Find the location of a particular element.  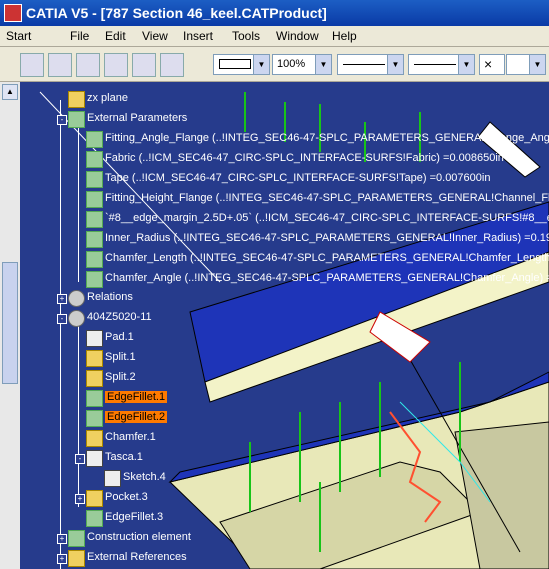

toolbar: ▼ 100% ▼ ▼ ▼ × ▼ is located at coordinates (274, 64).